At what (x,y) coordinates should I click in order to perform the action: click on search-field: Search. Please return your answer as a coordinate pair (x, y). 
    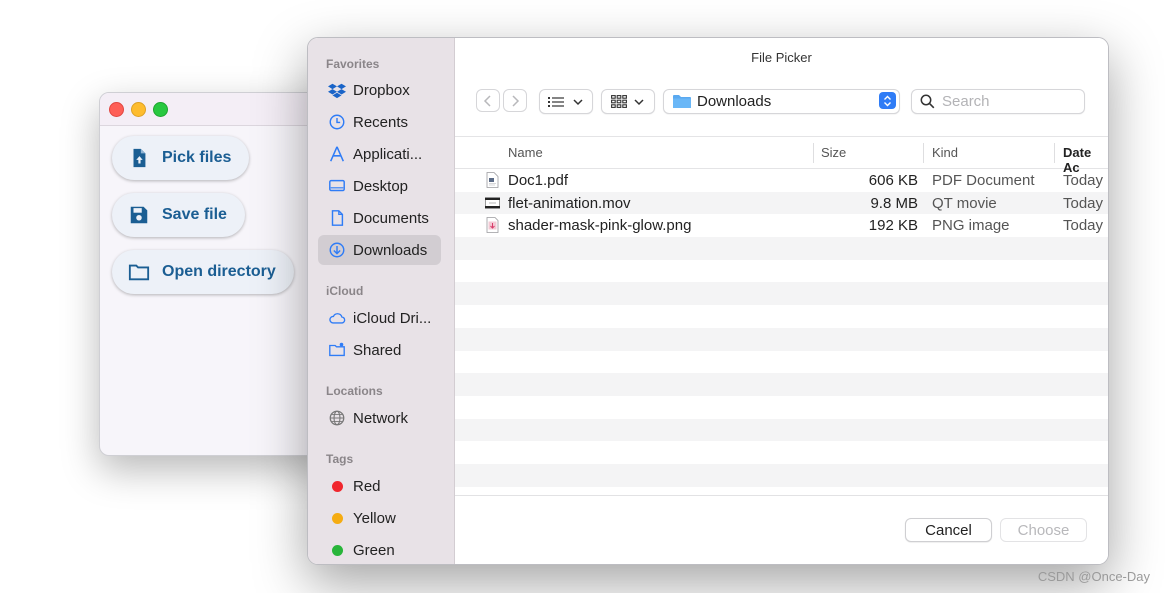
    Looking at the image, I should click on (998, 101).